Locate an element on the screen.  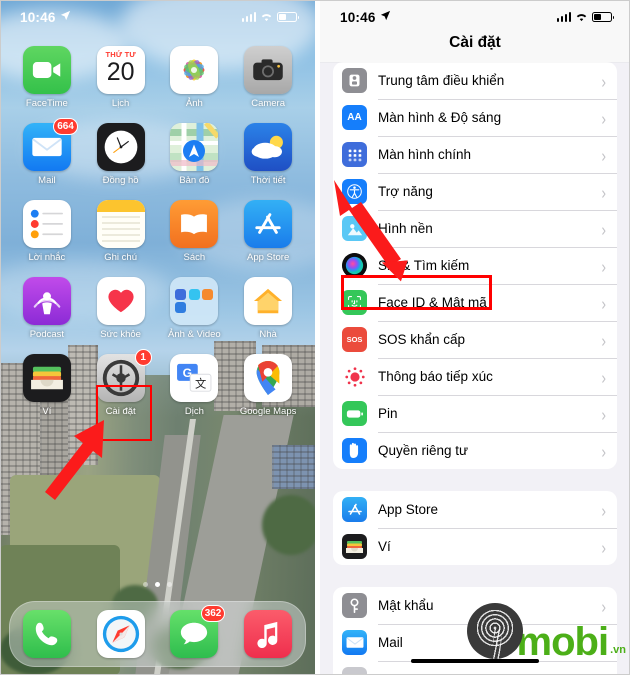
home-icon is located at coordinates (268, 301).